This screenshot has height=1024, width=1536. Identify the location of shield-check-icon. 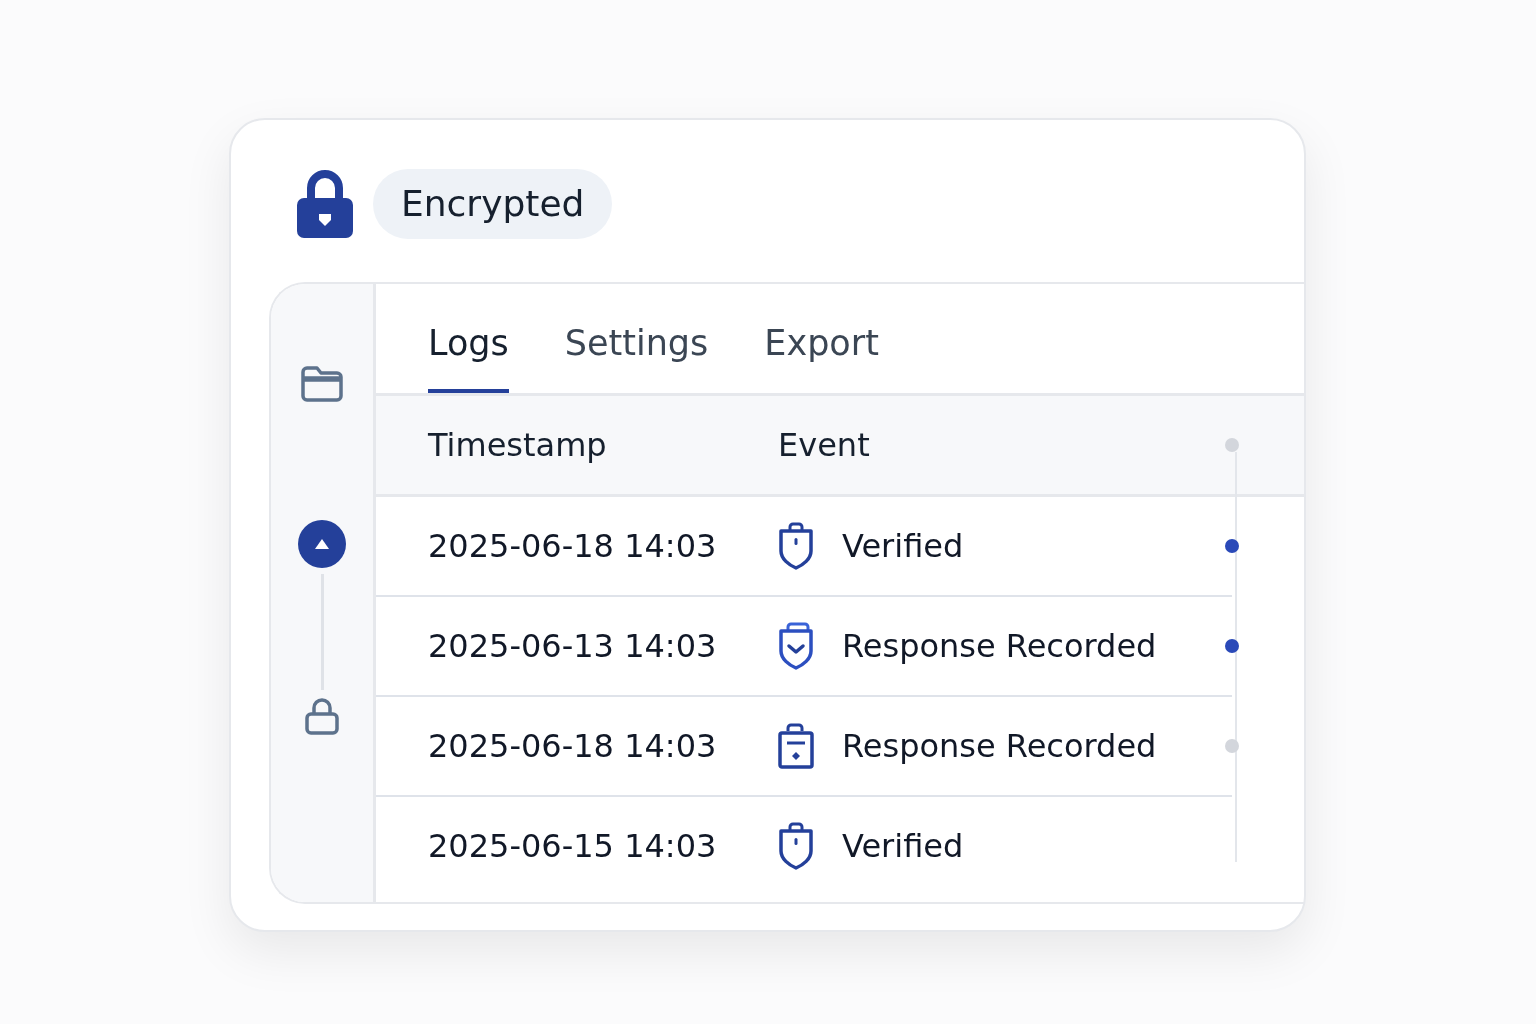
(796, 646).